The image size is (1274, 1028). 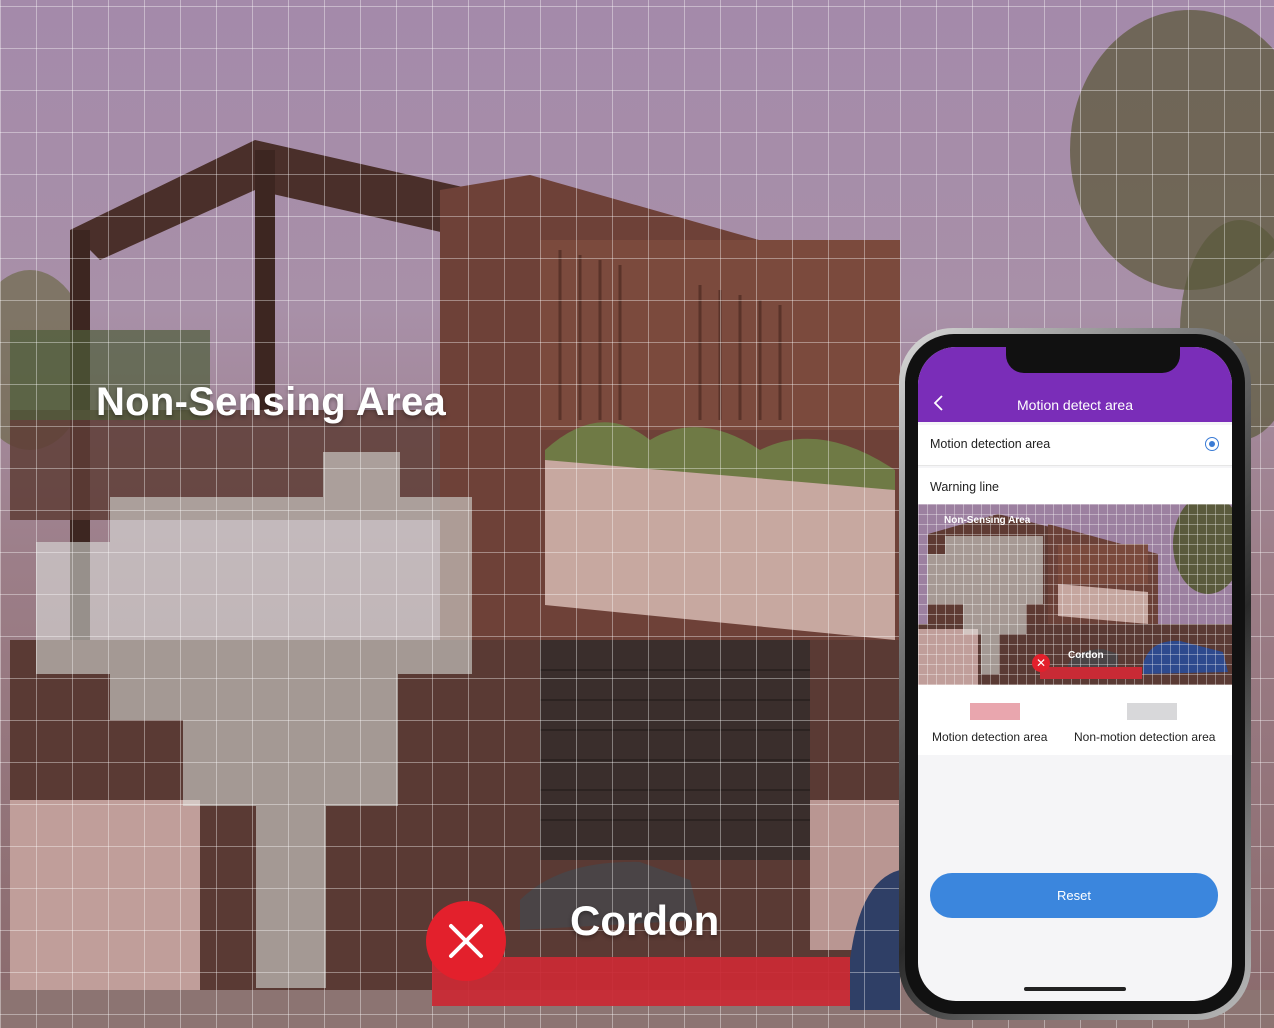 What do you see at coordinates (1145, 737) in the screenshot?
I see `legend-label-non-motion: Non-motion detection area` at bounding box center [1145, 737].